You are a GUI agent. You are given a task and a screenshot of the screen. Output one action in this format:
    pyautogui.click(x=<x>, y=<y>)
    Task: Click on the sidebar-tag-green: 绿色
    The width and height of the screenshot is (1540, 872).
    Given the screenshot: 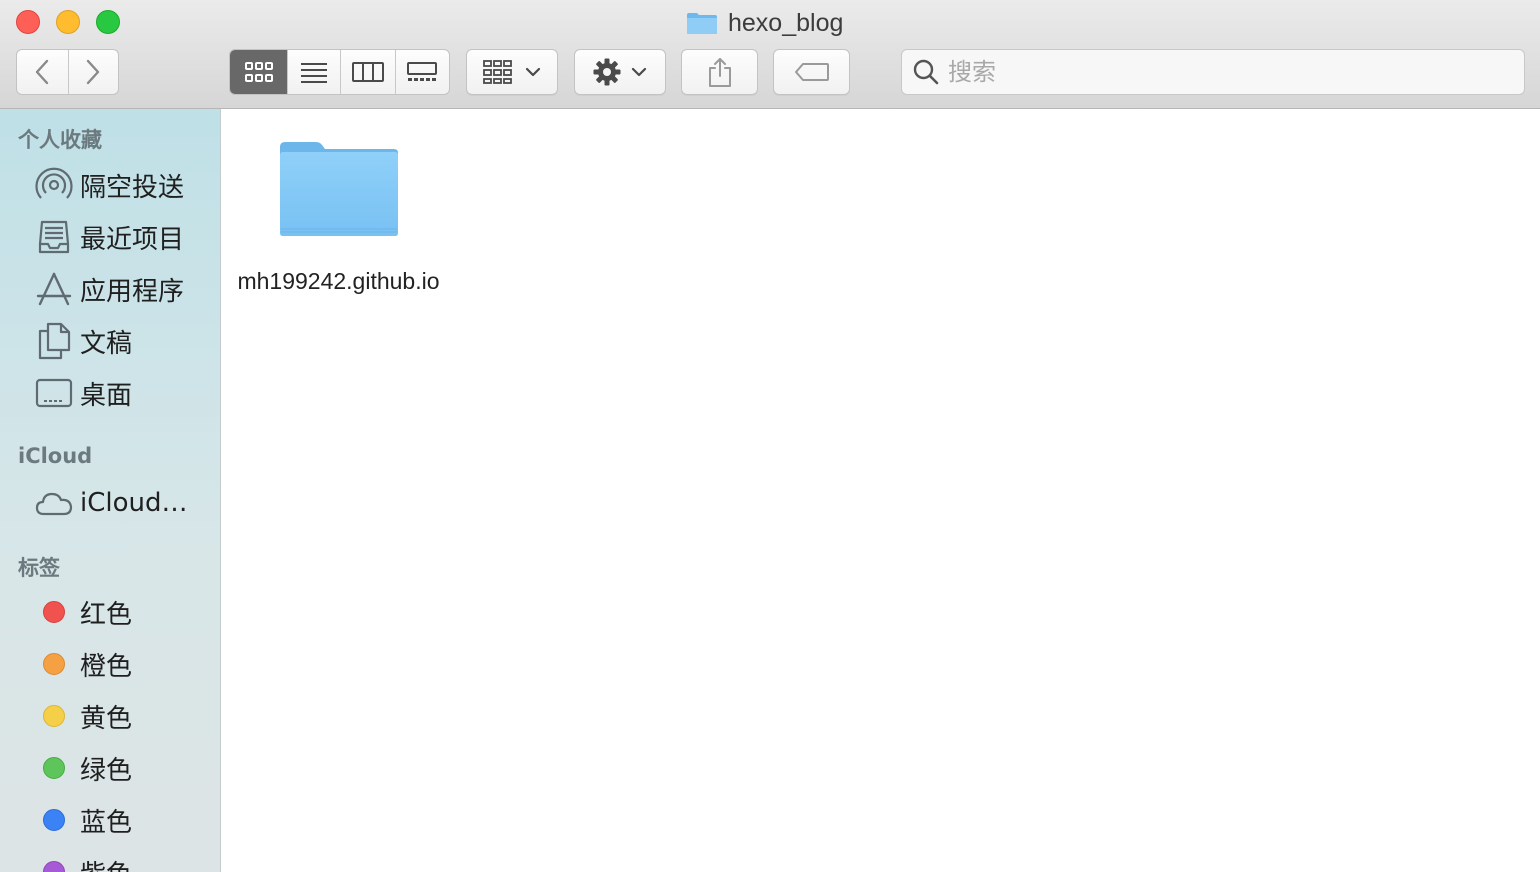 What is the action you would take?
    pyautogui.click(x=110, y=768)
    